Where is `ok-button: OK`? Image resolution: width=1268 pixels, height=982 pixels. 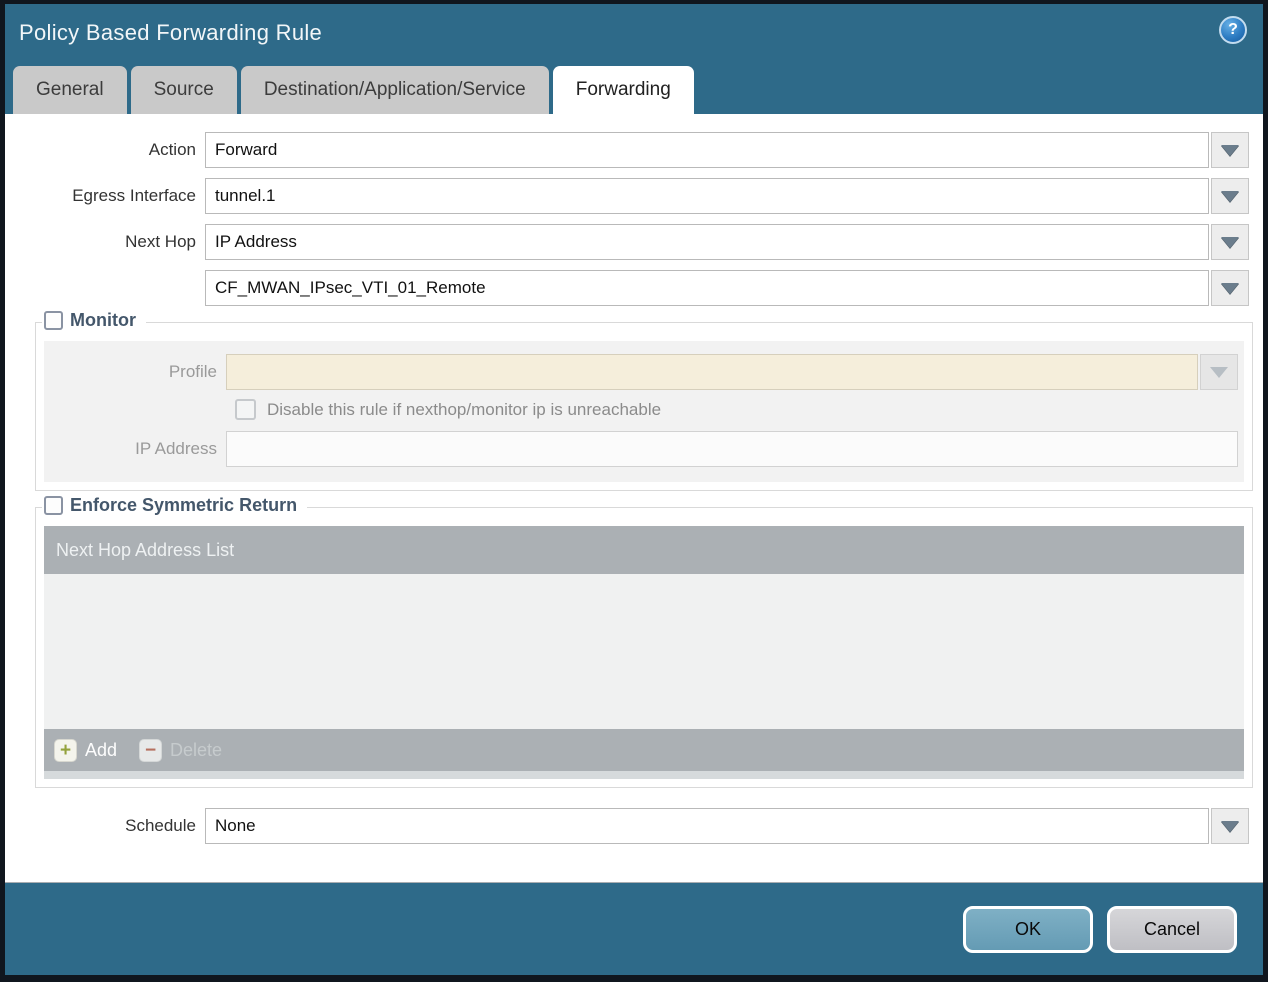
ok-button: OK is located at coordinates (1028, 929).